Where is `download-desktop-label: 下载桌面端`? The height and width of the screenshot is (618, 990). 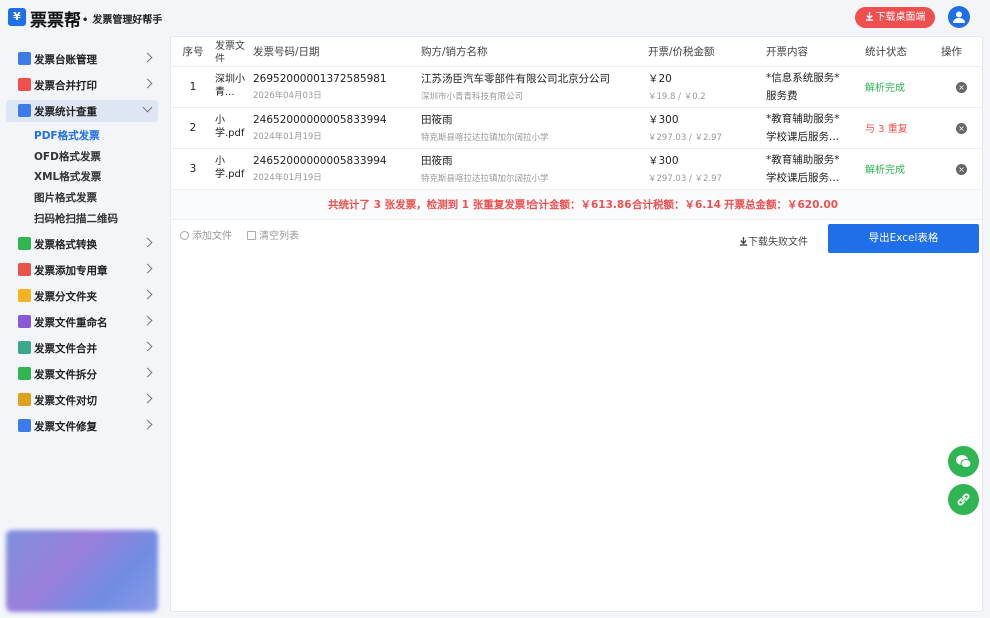
download-desktop-label: 下载桌面端 is located at coordinates (900, 17).